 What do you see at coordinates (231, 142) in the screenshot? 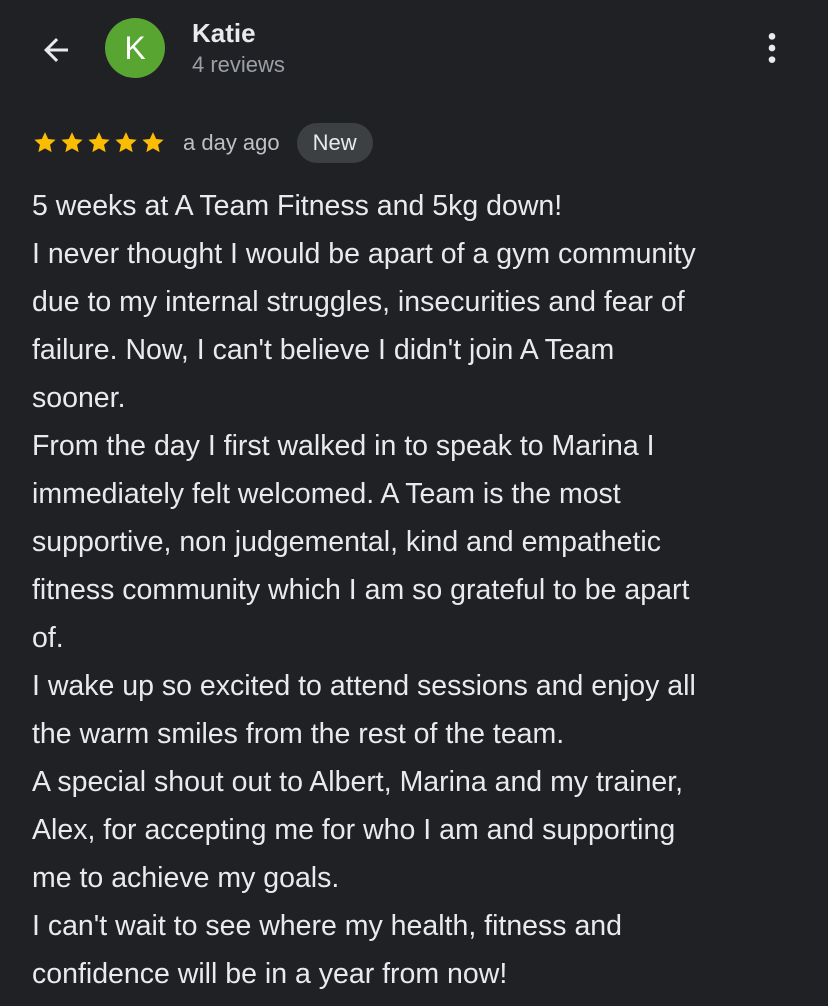
I see `review-time: a day ago` at bounding box center [231, 142].